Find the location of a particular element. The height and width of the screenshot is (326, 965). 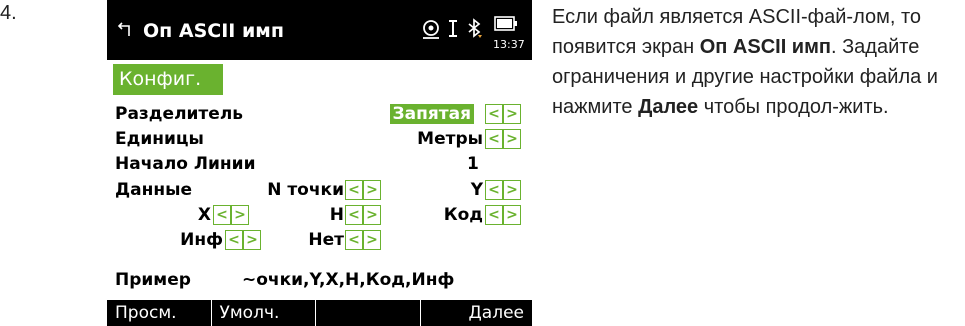

example-label: Пример is located at coordinates (153, 280).